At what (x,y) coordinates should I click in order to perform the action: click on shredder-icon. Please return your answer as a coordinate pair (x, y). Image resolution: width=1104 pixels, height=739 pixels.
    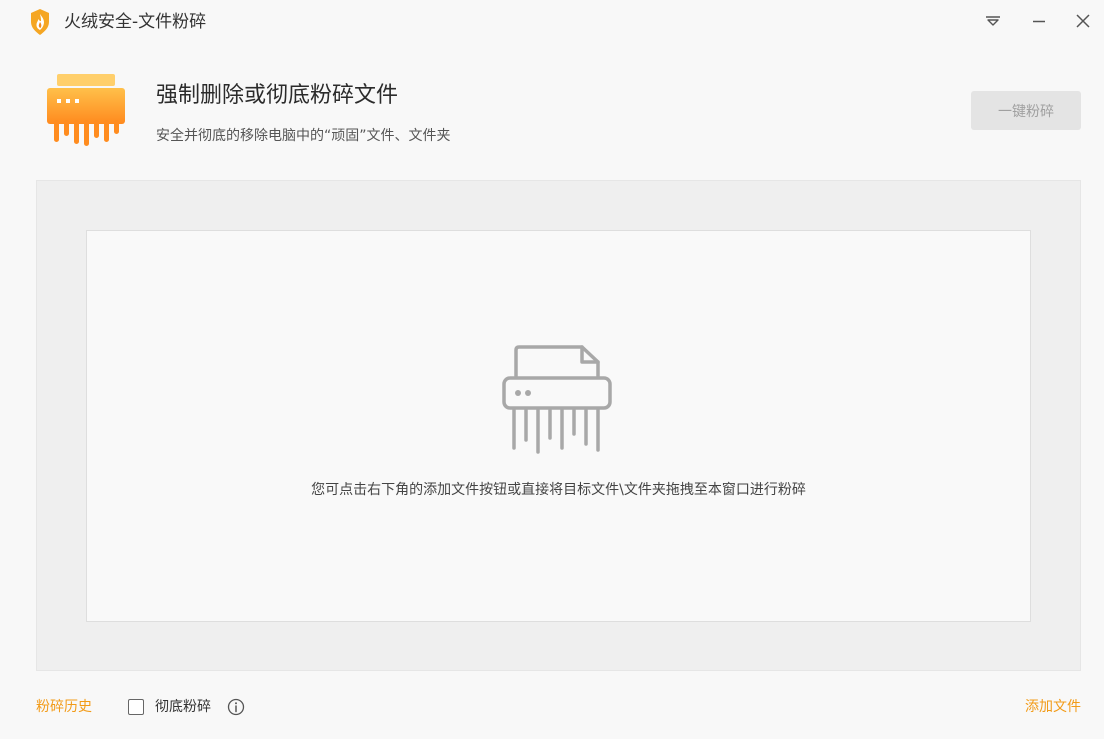
    Looking at the image, I should click on (557, 399).